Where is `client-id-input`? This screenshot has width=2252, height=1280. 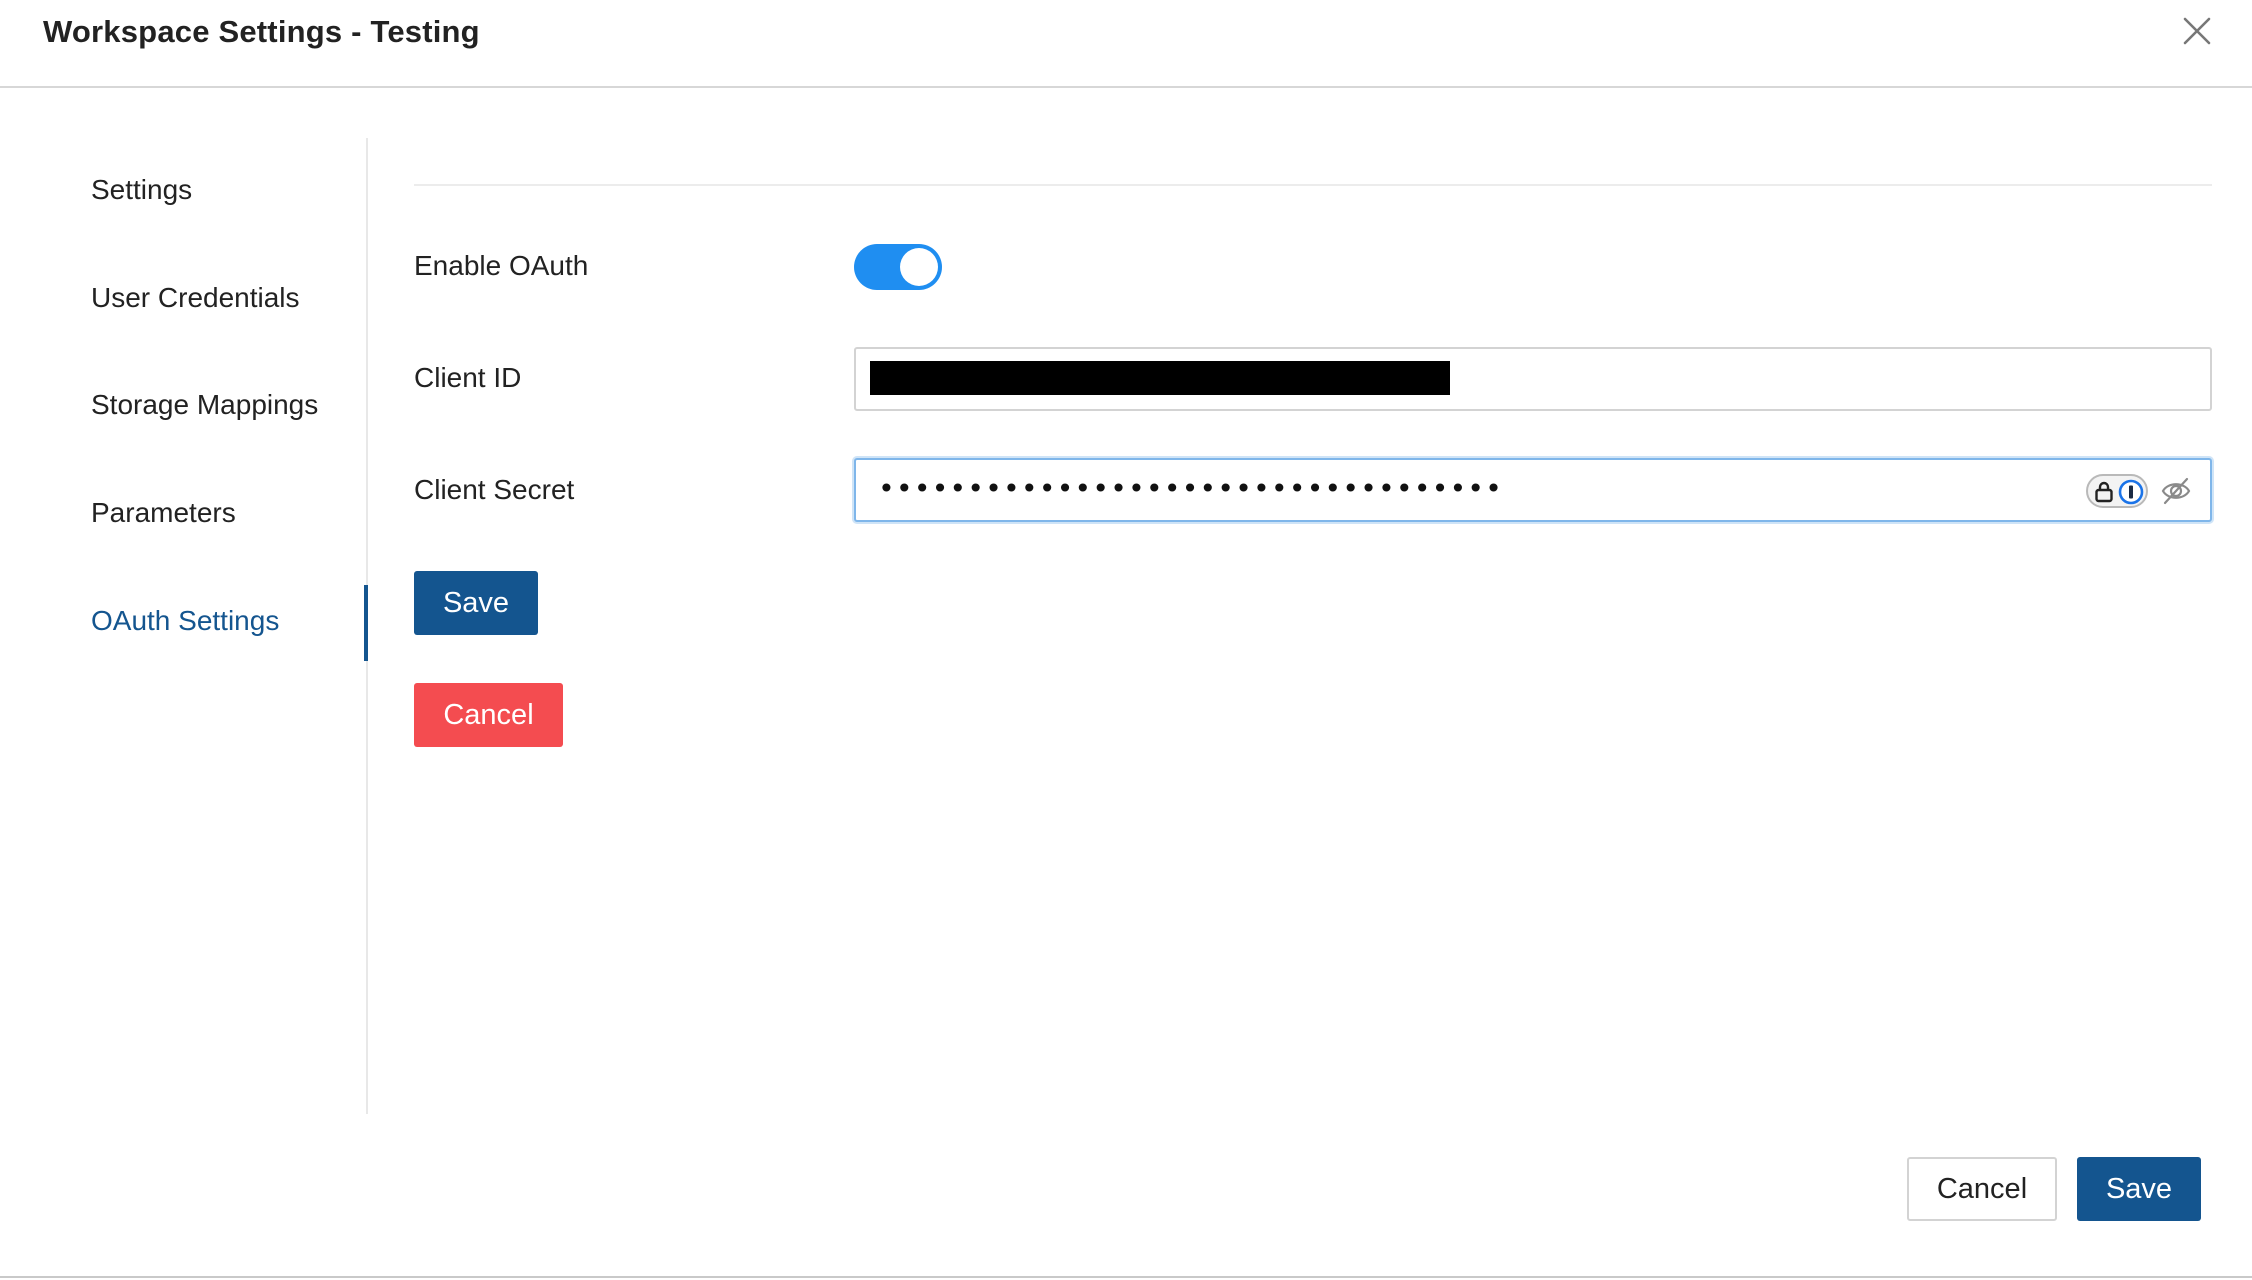
client-id-input is located at coordinates (1533, 379).